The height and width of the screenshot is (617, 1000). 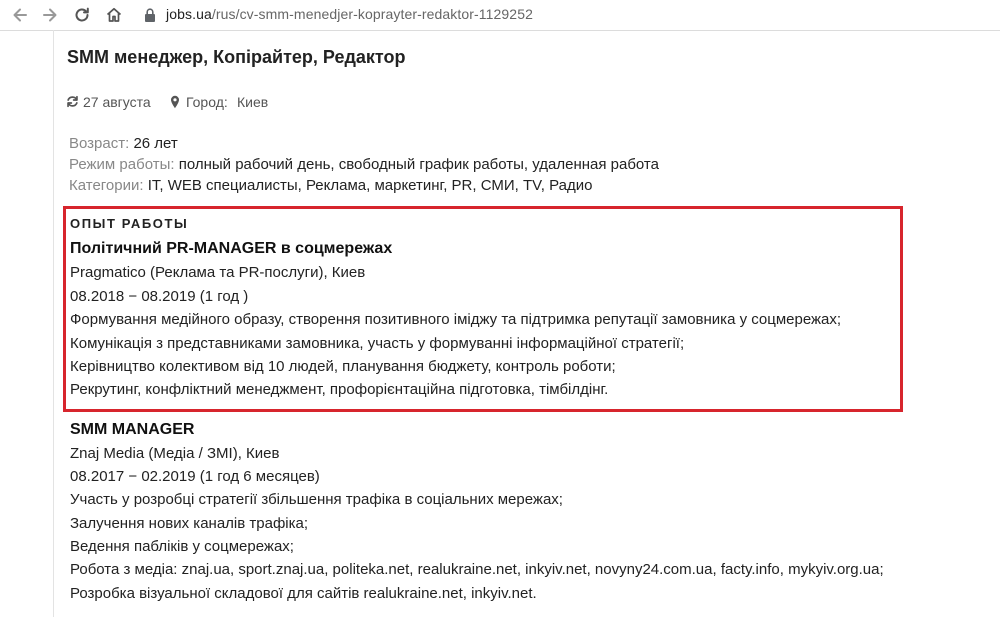 I want to click on content-divider, so click(x=53, y=323).